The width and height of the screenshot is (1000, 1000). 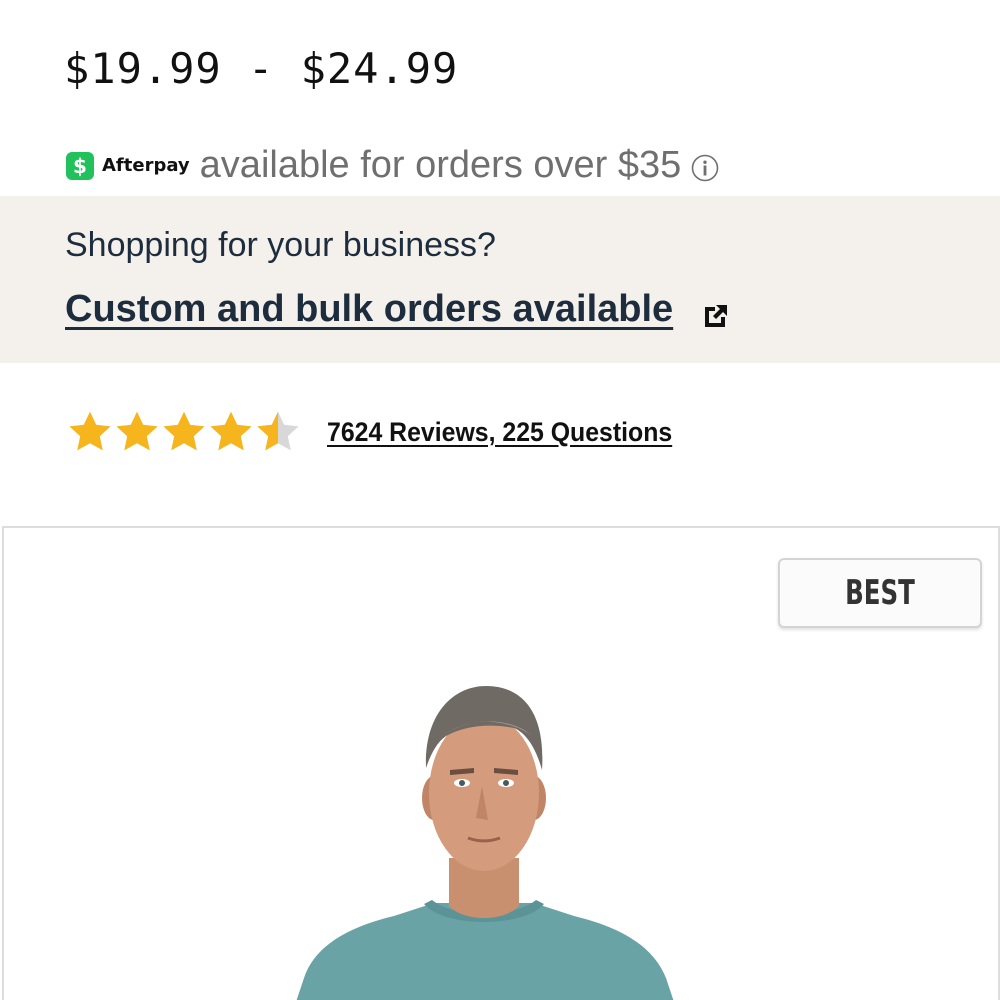 I want to click on price-range: $19.99 - $24.99, so click(x=261, y=68).